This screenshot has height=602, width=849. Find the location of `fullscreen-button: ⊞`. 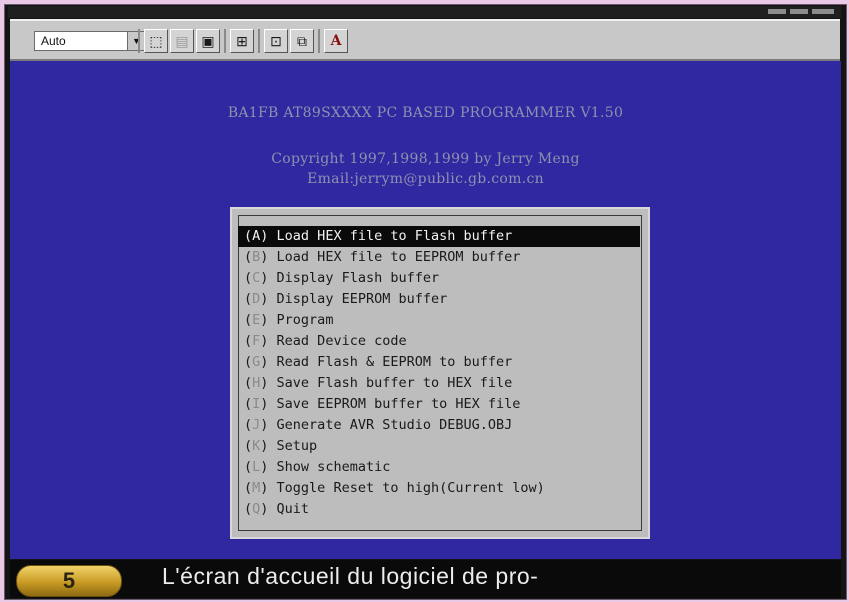

fullscreen-button: ⊞ is located at coordinates (242, 41).